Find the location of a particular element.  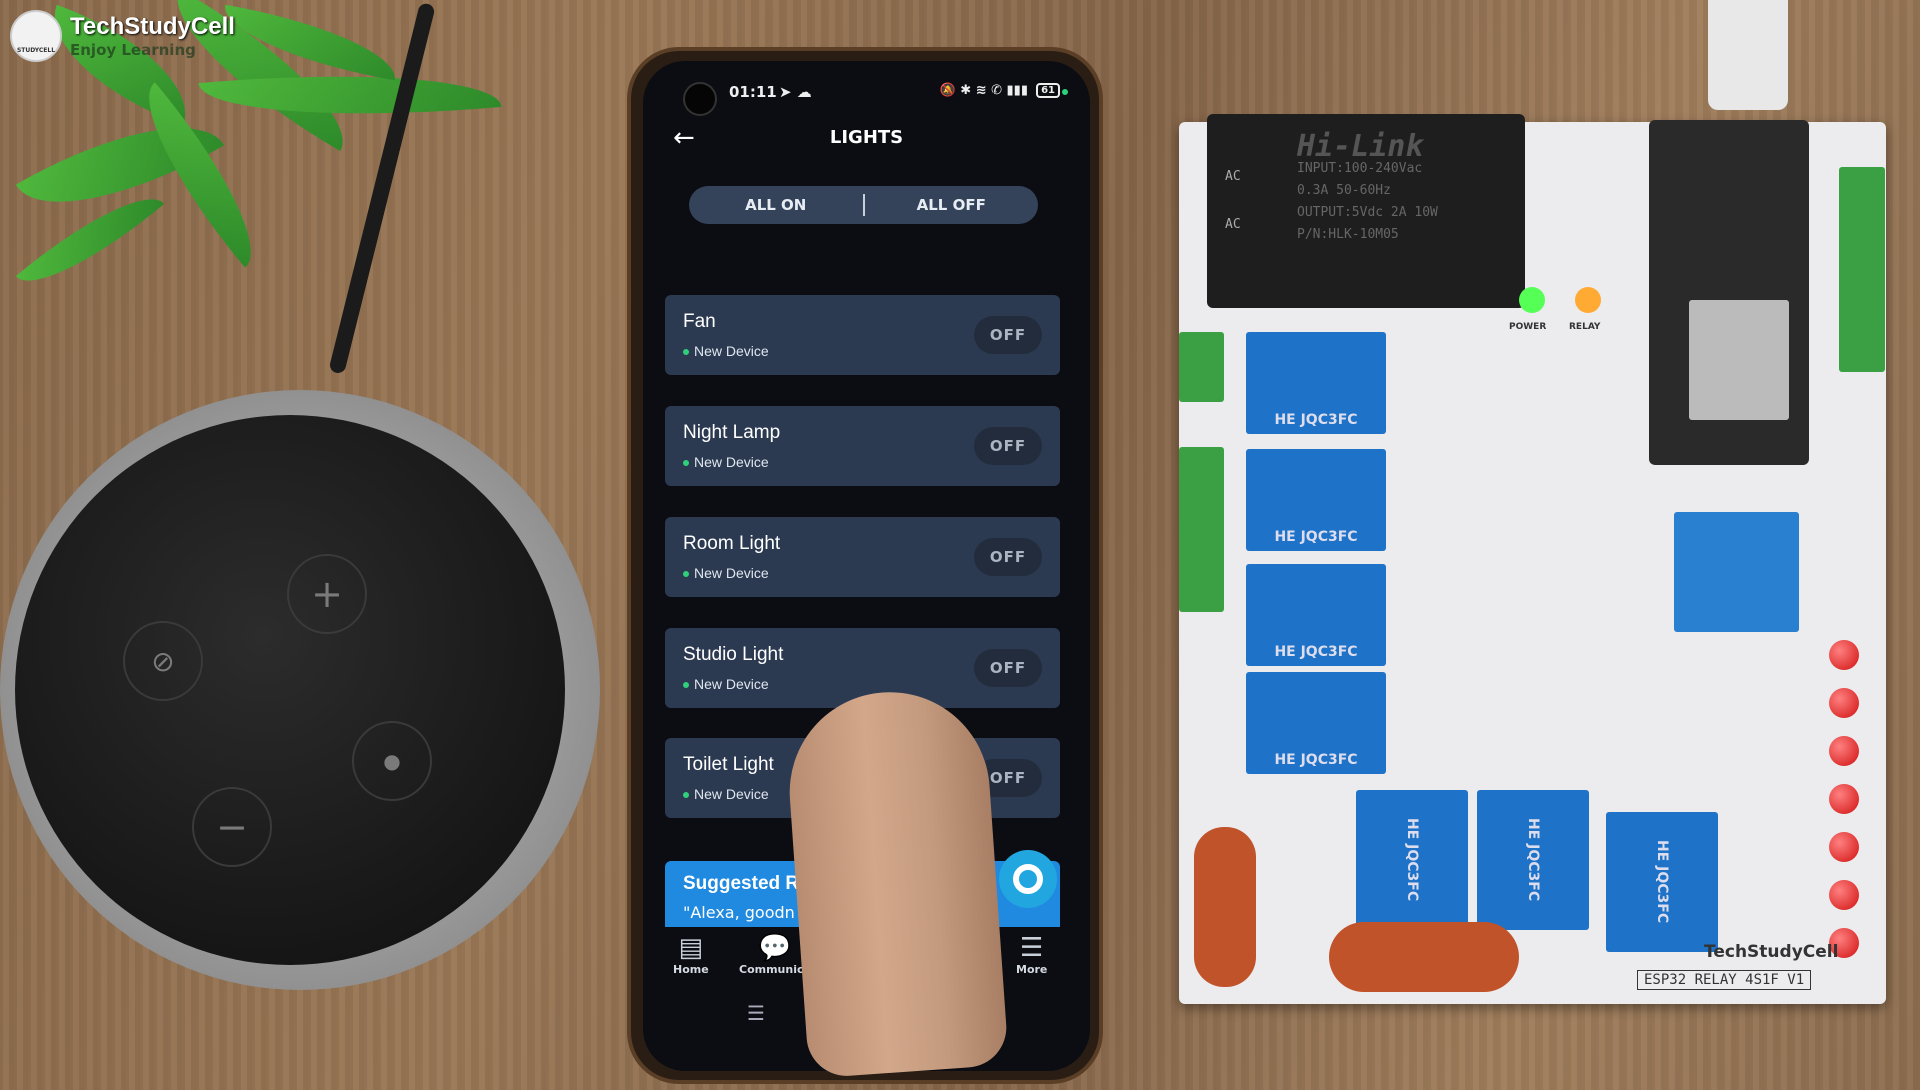

watermark-subtitle: Enjoy Learning is located at coordinates (133, 50).